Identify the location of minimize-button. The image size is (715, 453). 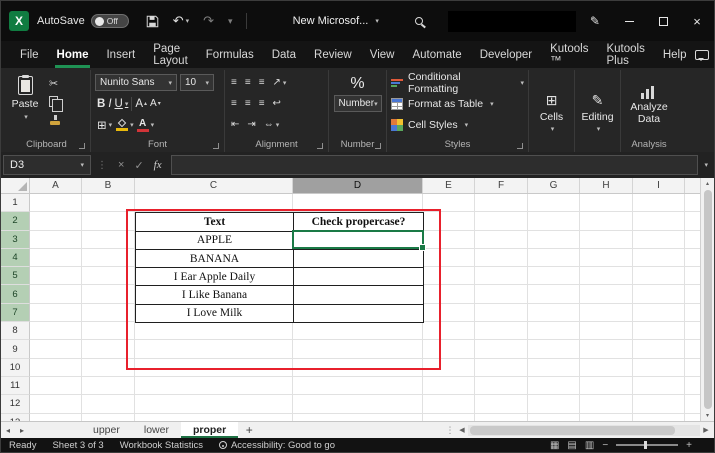
(629, 21).